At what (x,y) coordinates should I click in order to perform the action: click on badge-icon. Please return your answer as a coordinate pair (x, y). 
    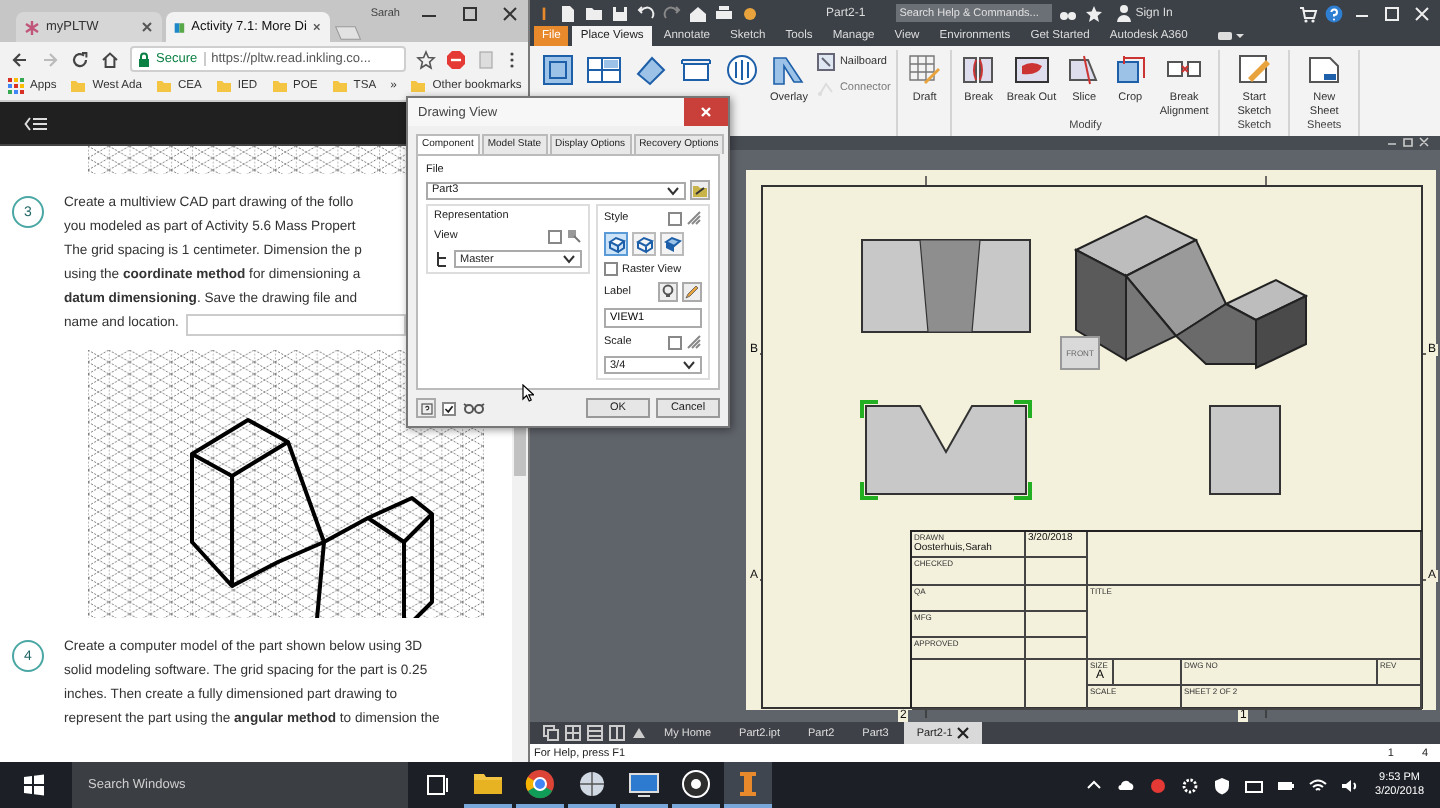
    Looking at the image, I should click on (1157, 785).